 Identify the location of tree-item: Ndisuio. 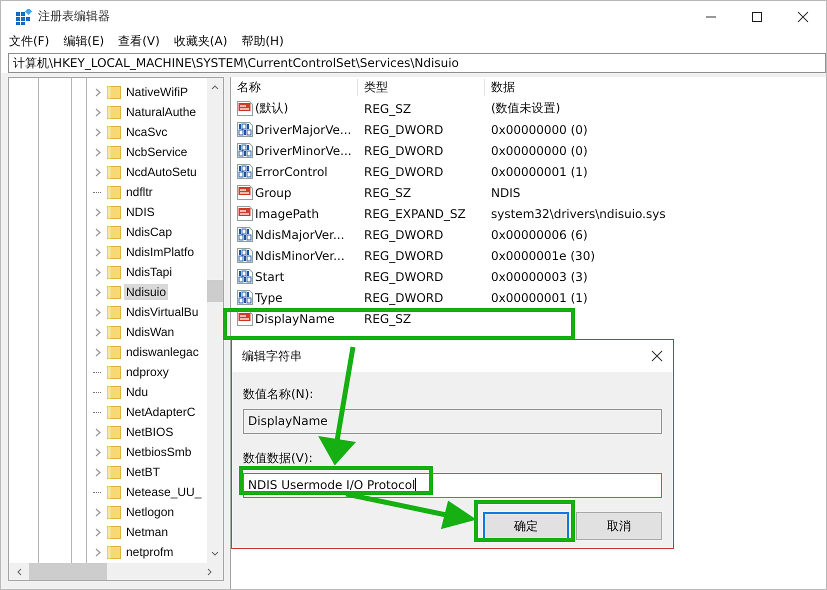
(146, 292).